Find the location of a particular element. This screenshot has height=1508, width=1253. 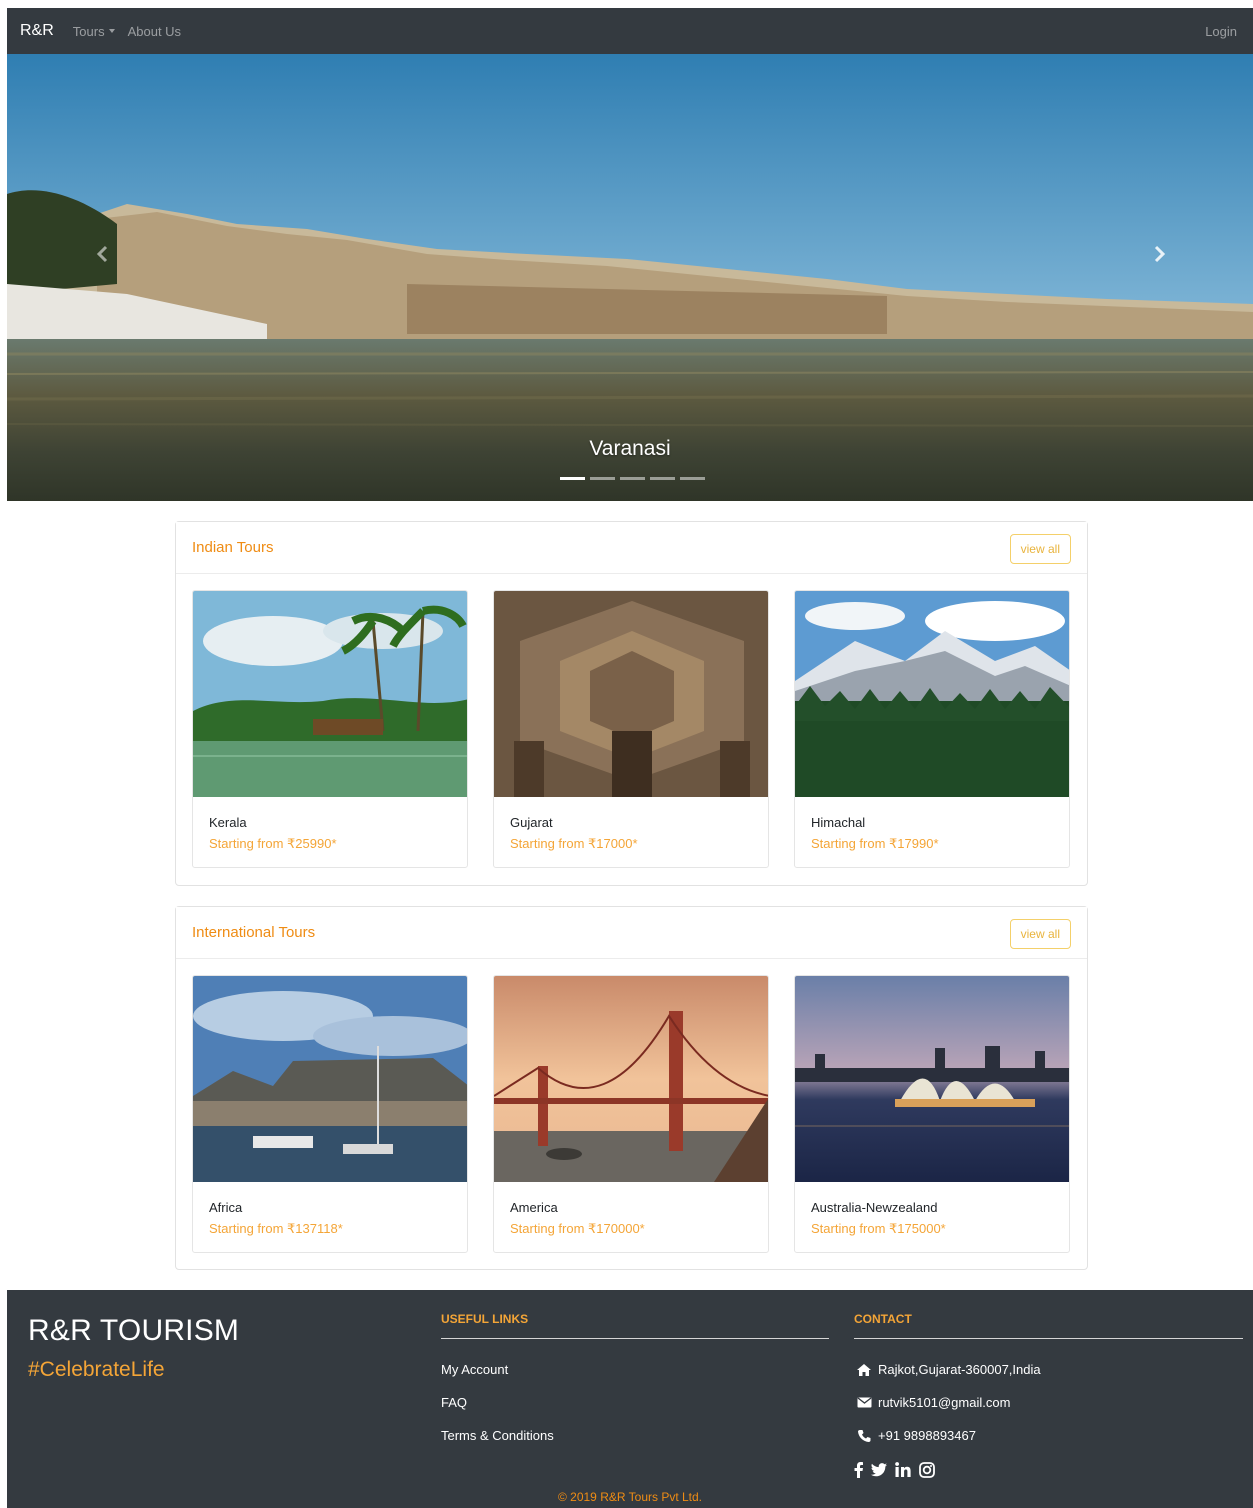

nav-tours-label: Tours is located at coordinates (88, 31).